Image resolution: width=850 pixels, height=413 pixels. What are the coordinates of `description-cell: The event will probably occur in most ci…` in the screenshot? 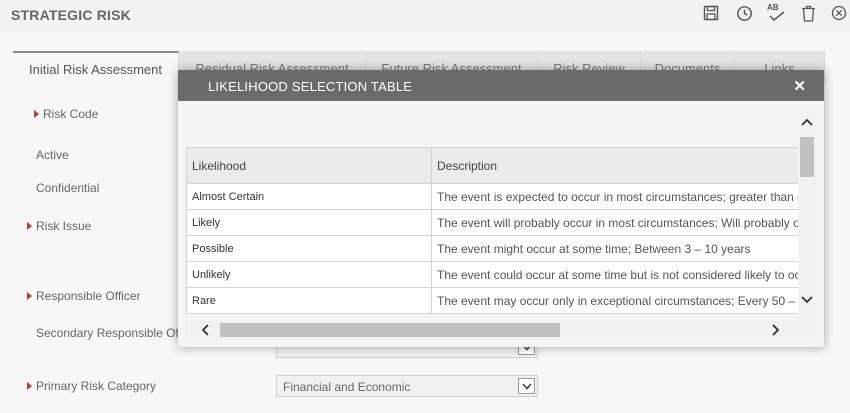 It's located at (614, 222).